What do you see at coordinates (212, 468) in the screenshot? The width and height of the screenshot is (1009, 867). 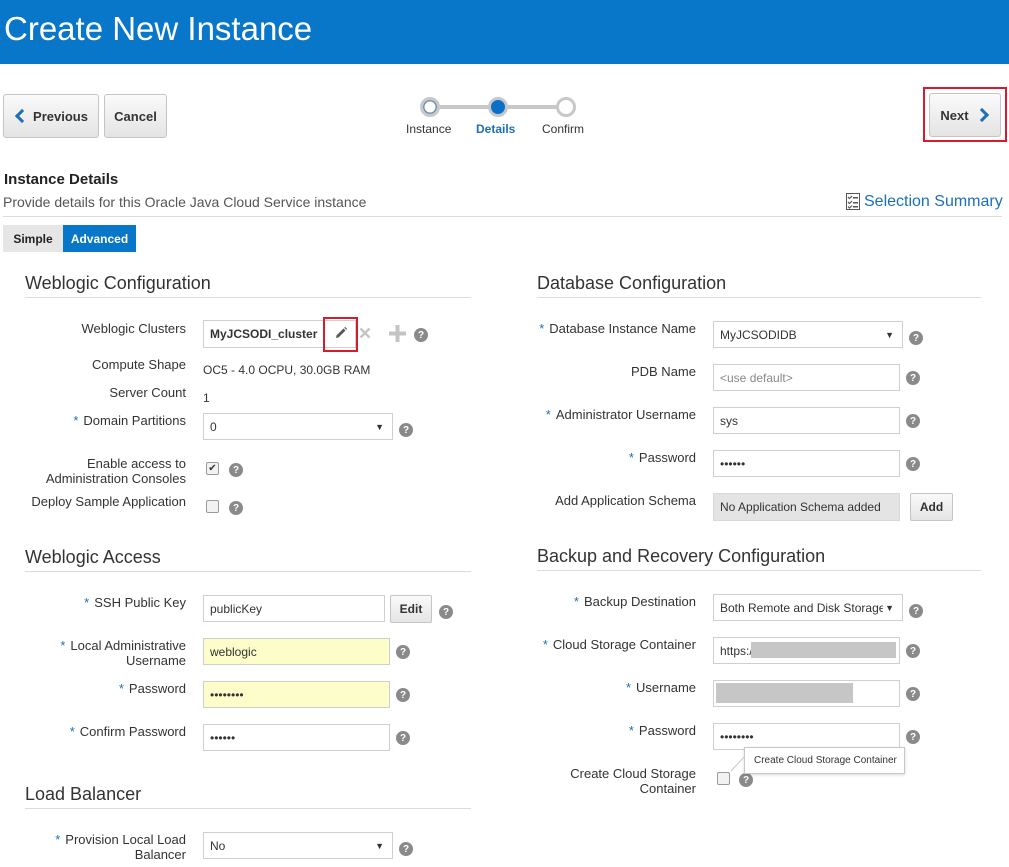 I see `enable-access-checkbox: ✔` at bounding box center [212, 468].